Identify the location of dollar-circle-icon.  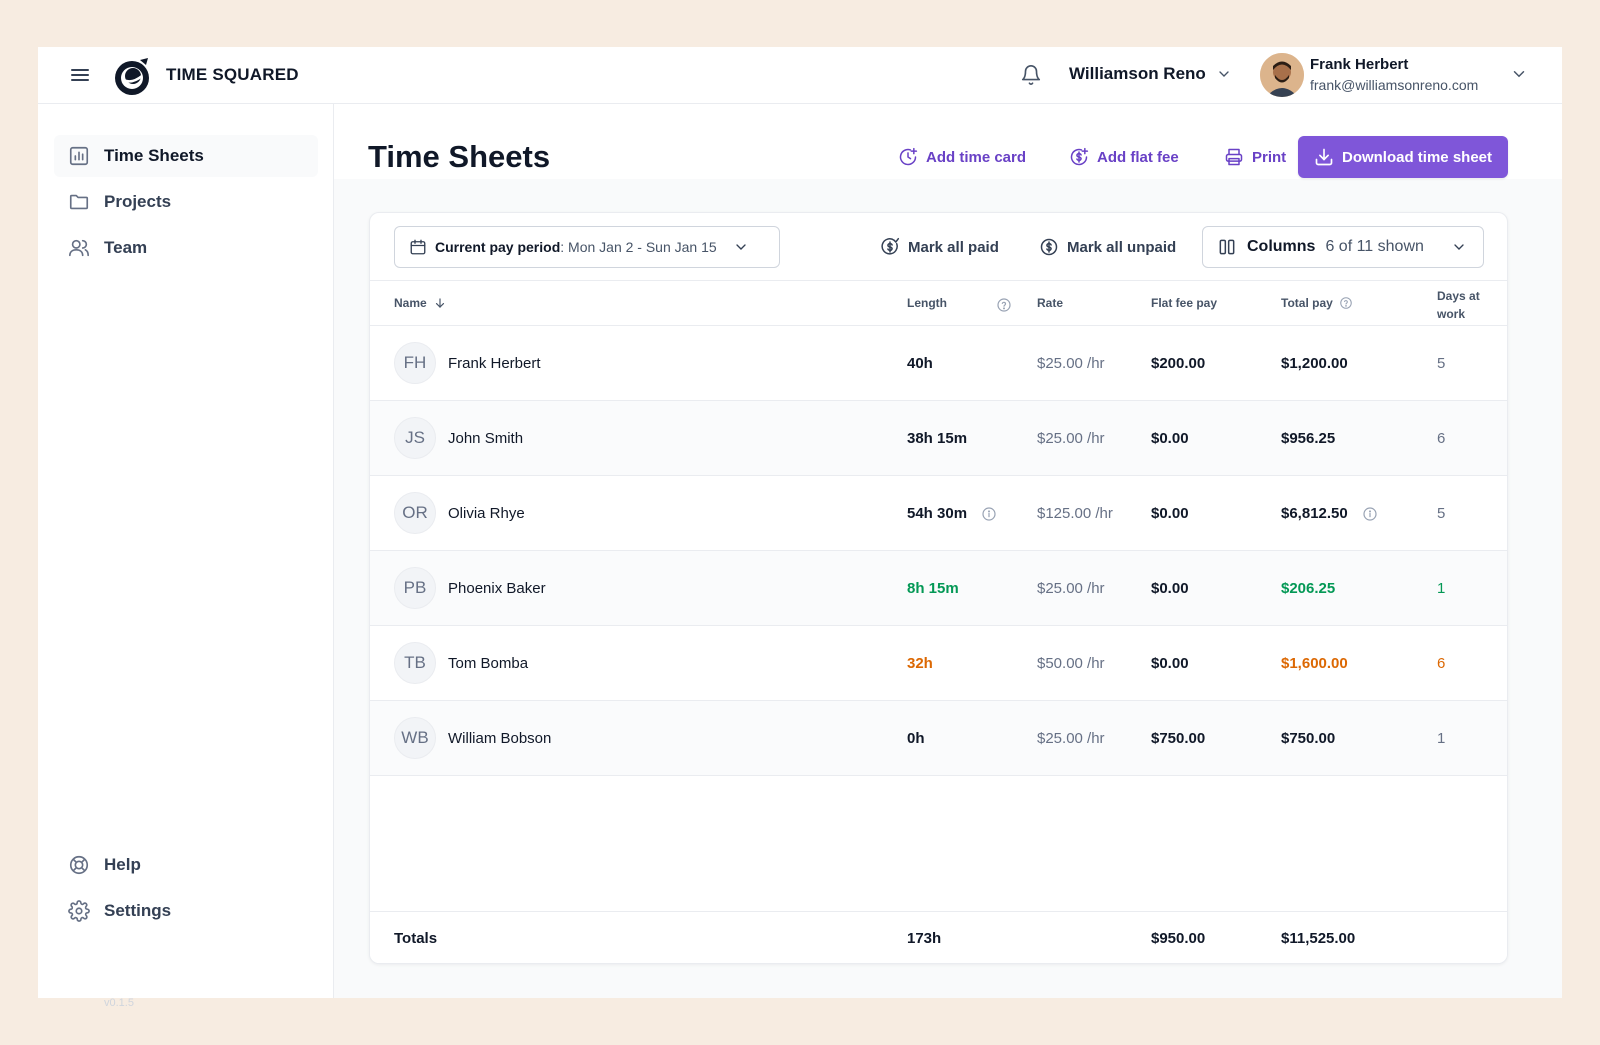
(1049, 247).